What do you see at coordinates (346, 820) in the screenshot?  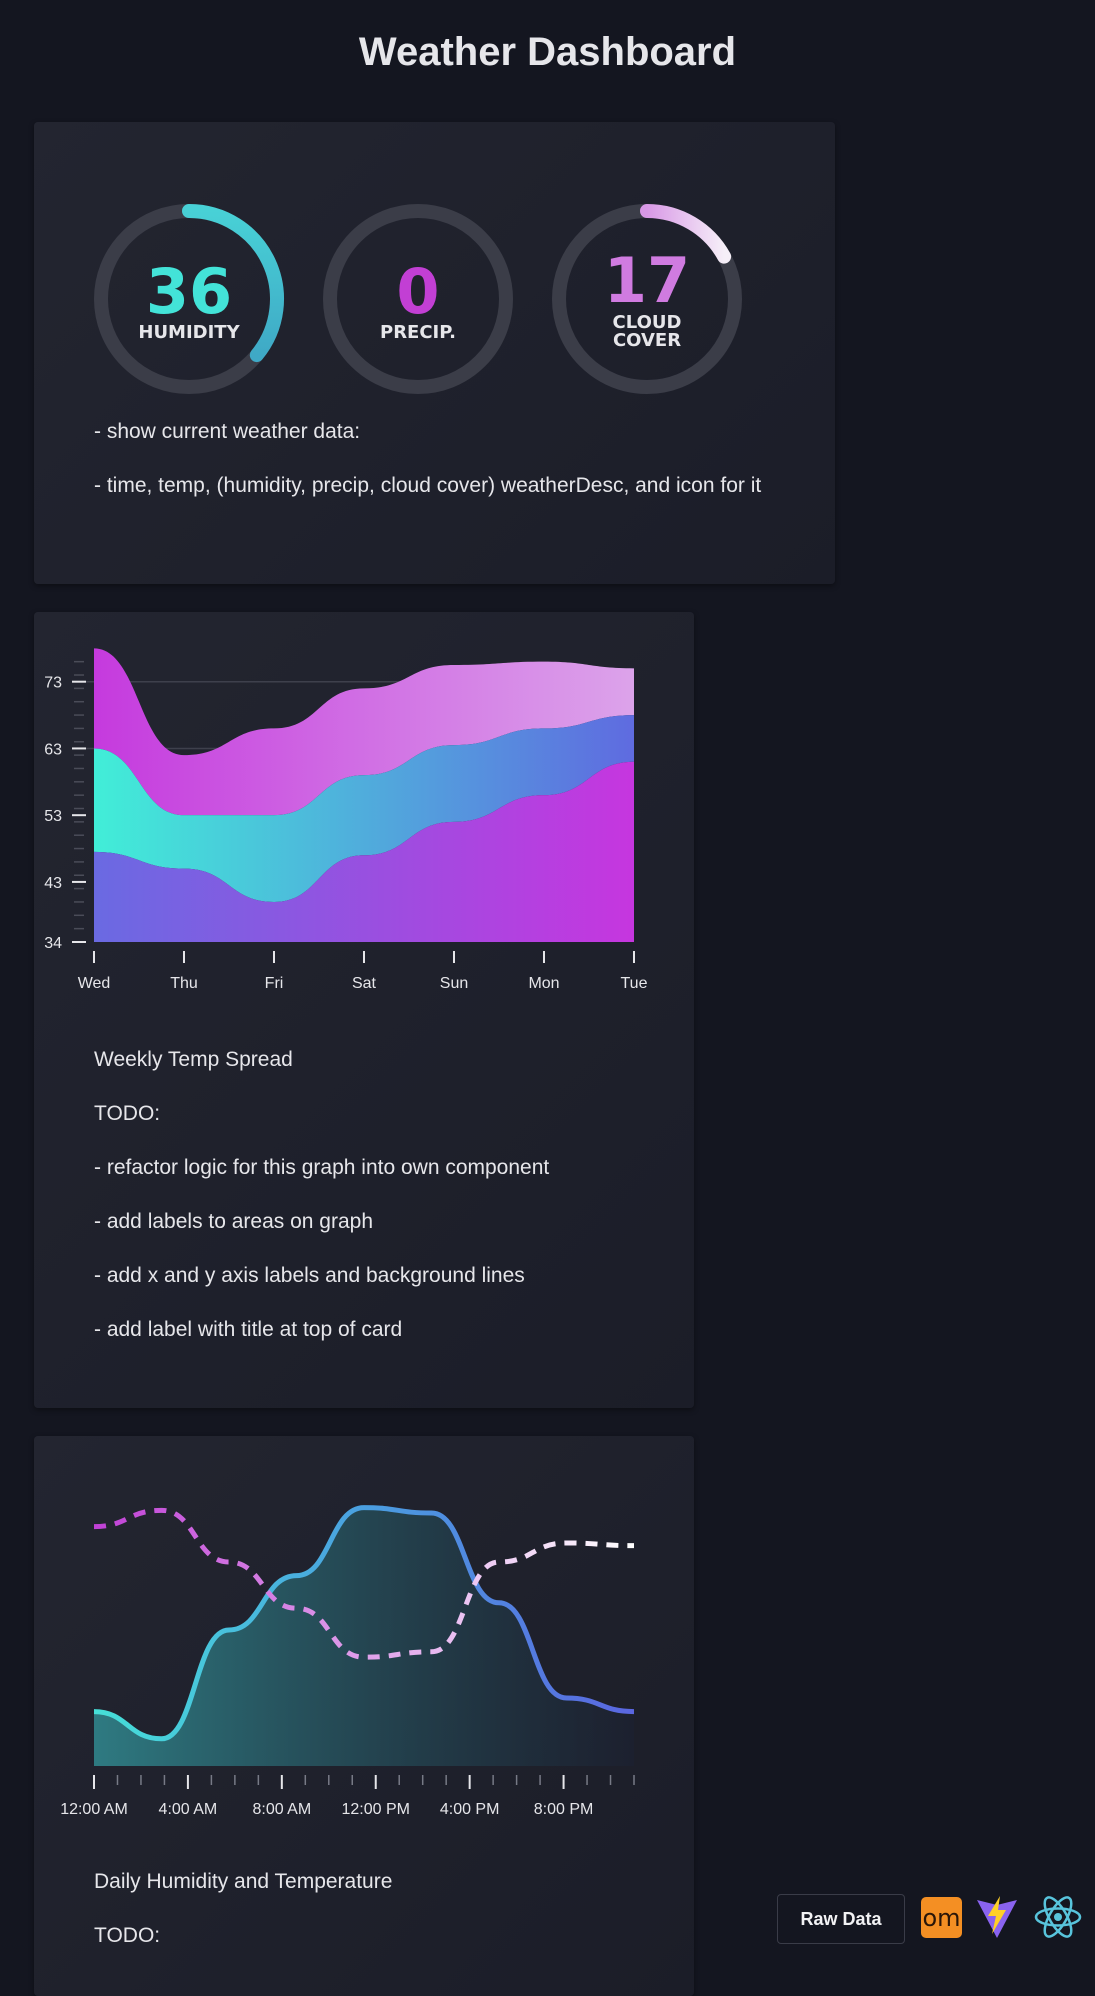 I see `weekly-temp-chart: 73 63 53 43 34 Wed Thu Fri Sat Sun Mon Tue` at bounding box center [346, 820].